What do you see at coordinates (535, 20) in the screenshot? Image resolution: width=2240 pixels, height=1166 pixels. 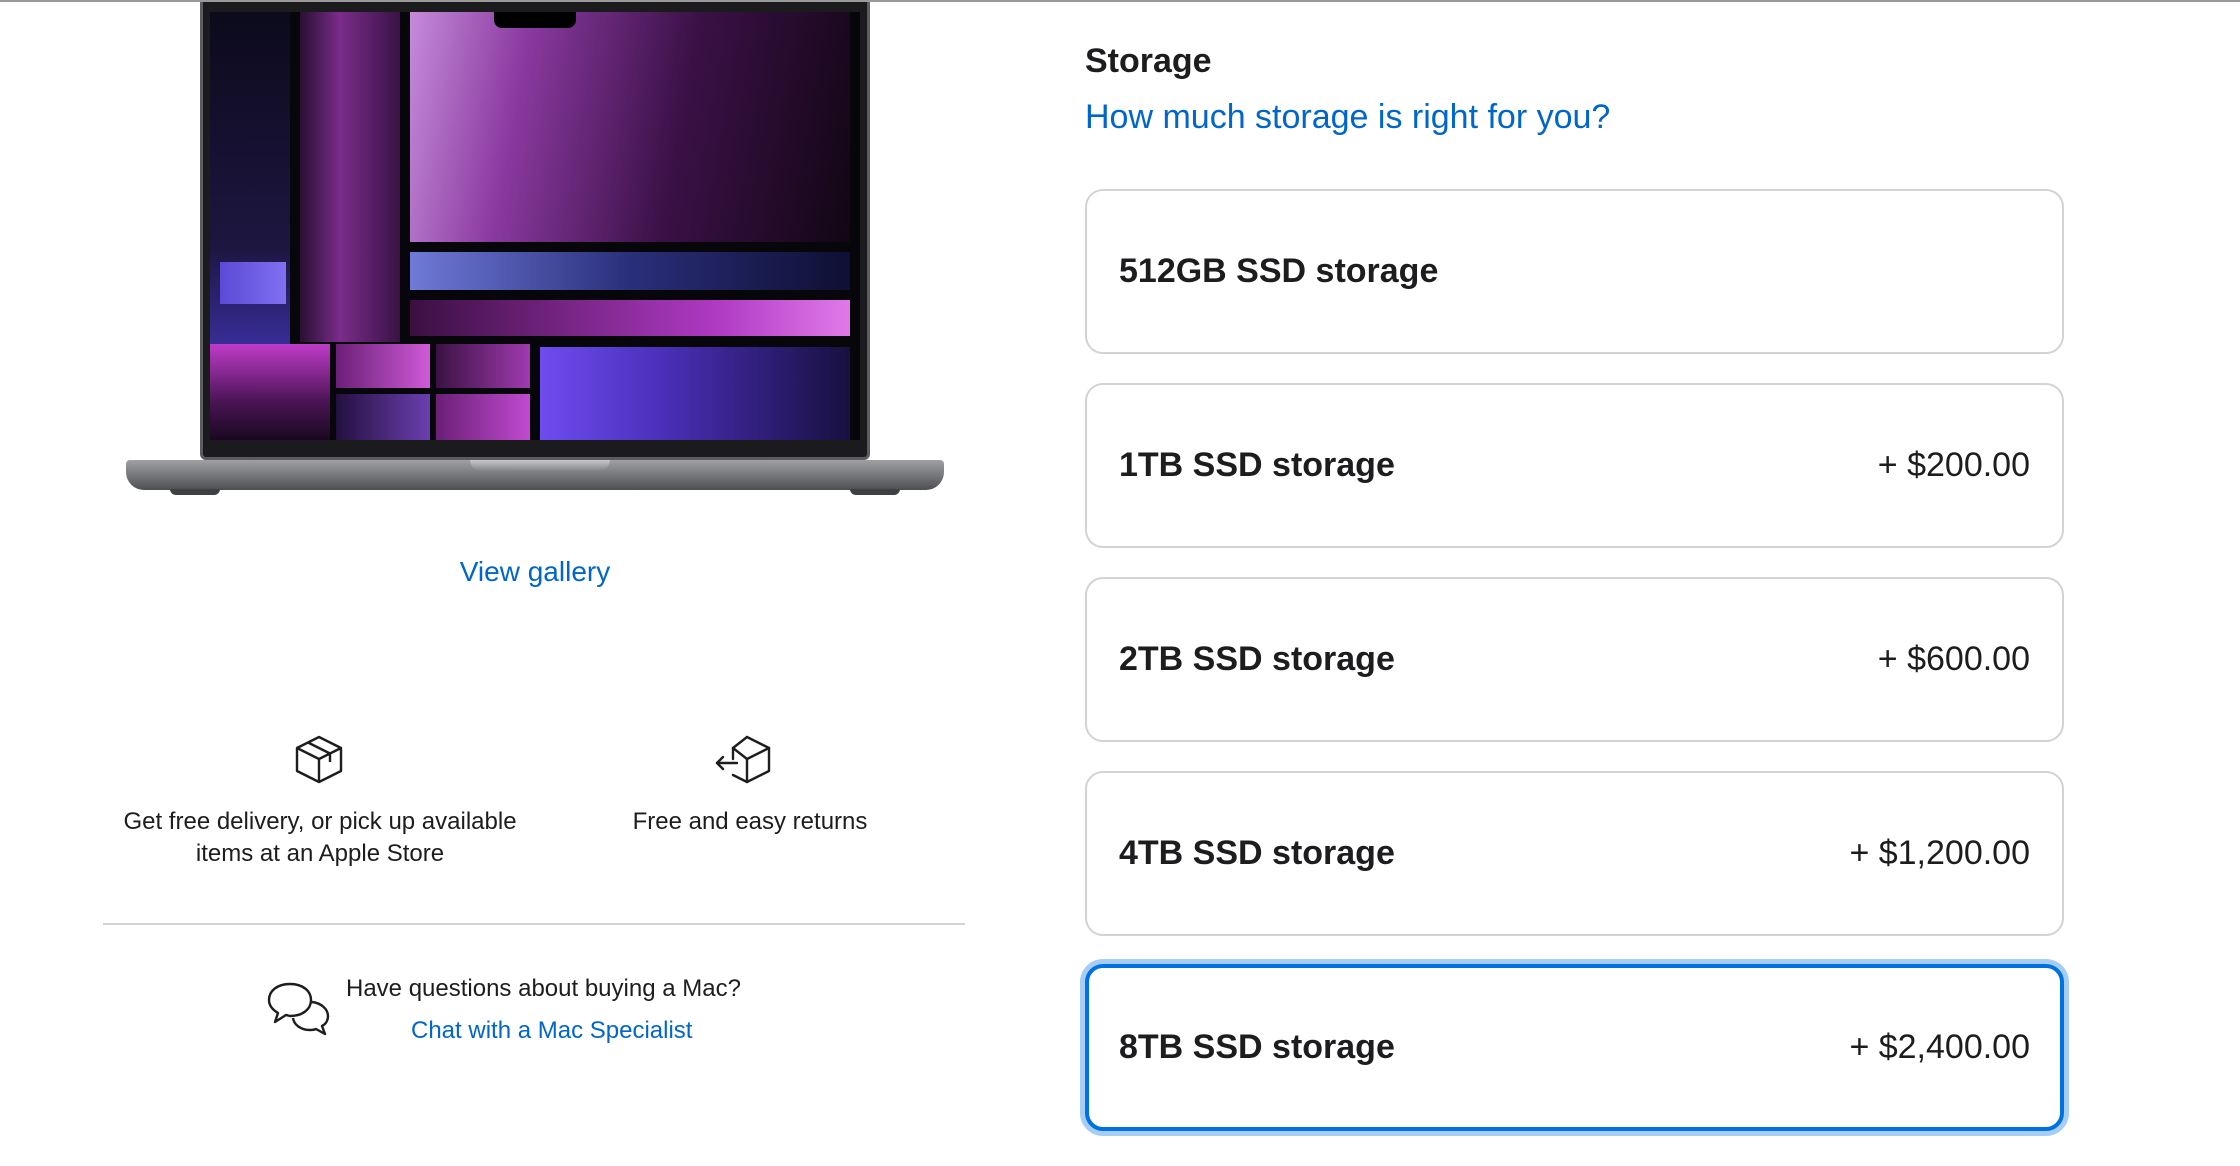 I see `camera-notch` at bounding box center [535, 20].